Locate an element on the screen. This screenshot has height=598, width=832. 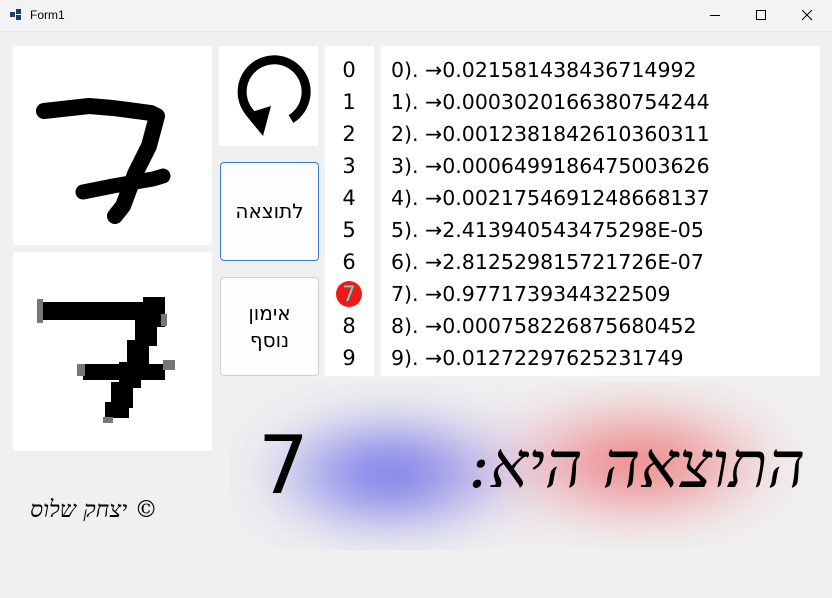
copyright-text: © יצחק שלוס is located at coordinates (94, 510).